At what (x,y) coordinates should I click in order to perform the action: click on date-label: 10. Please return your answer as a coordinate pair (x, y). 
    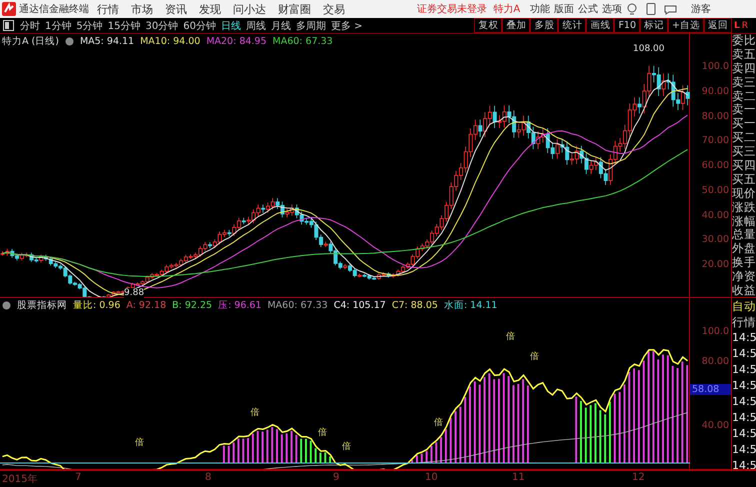
    Looking at the image, I should click on (431, 477).